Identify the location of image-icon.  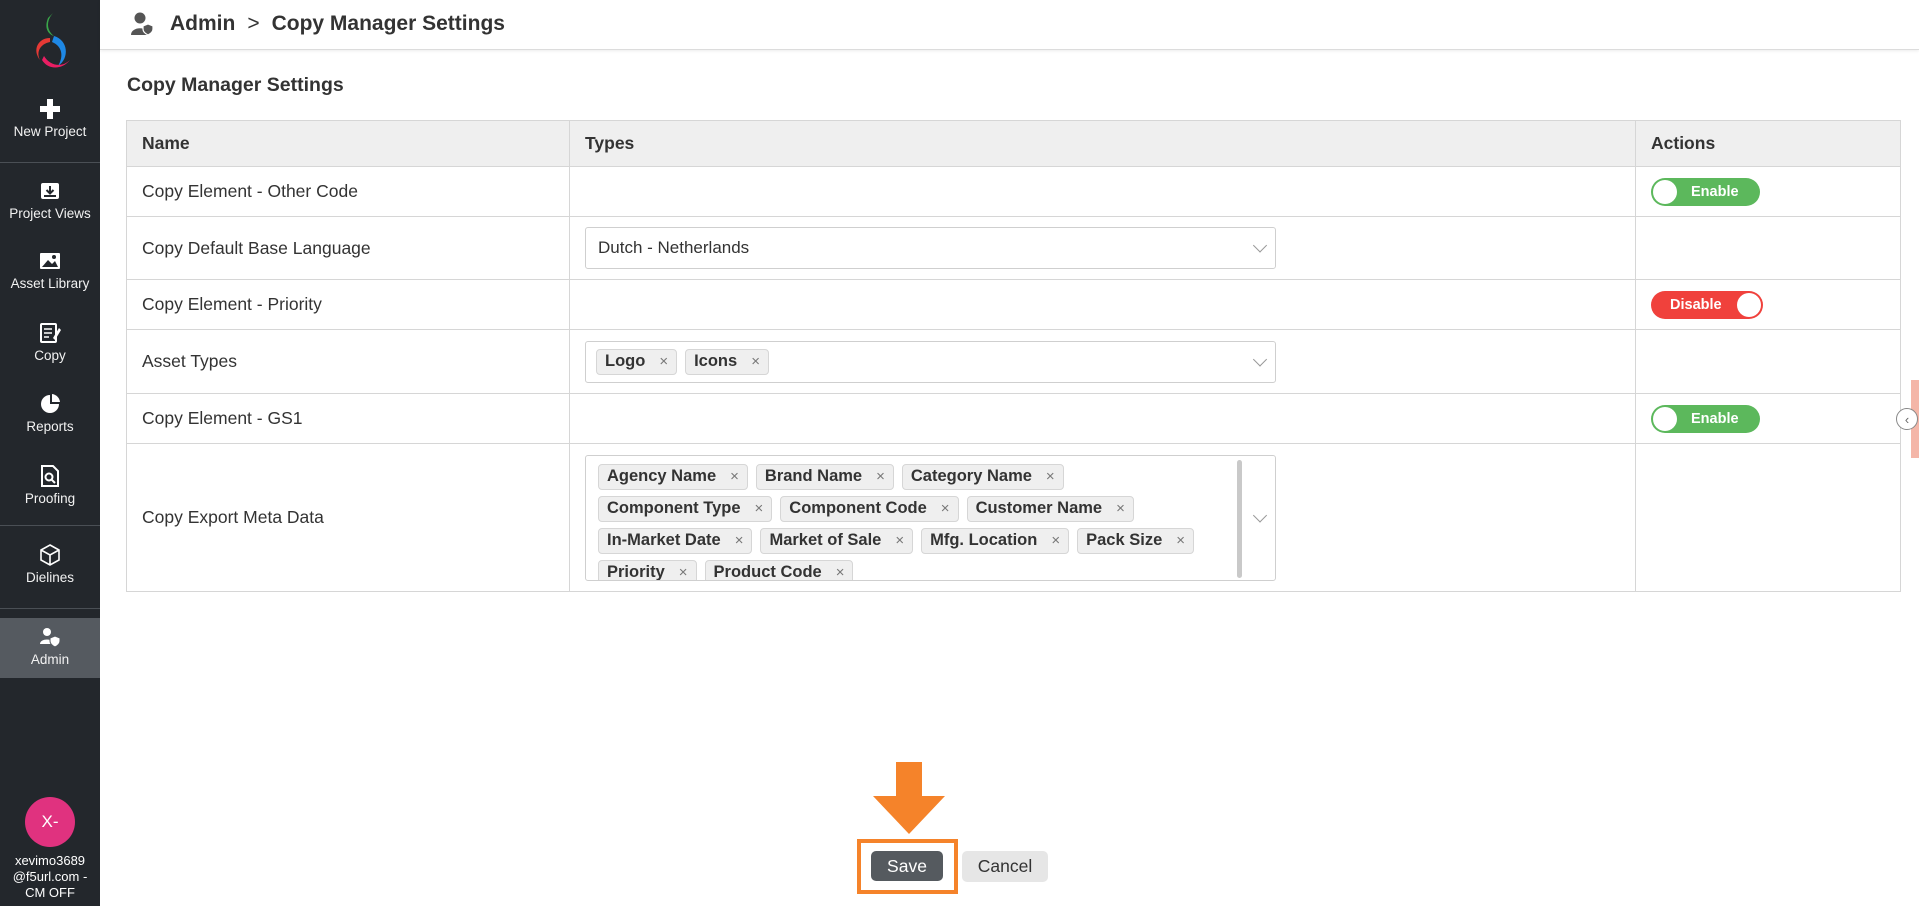
(50, 261).